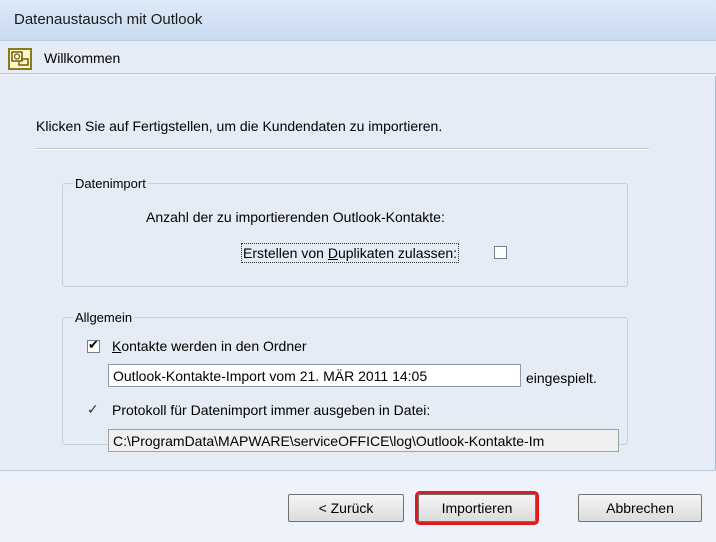 The width and height of the screenshot is (716, 542). Describe the element at coordinates (104, 317) in the screenshot. I see `allgemein-legend: Allgemein` at that location.